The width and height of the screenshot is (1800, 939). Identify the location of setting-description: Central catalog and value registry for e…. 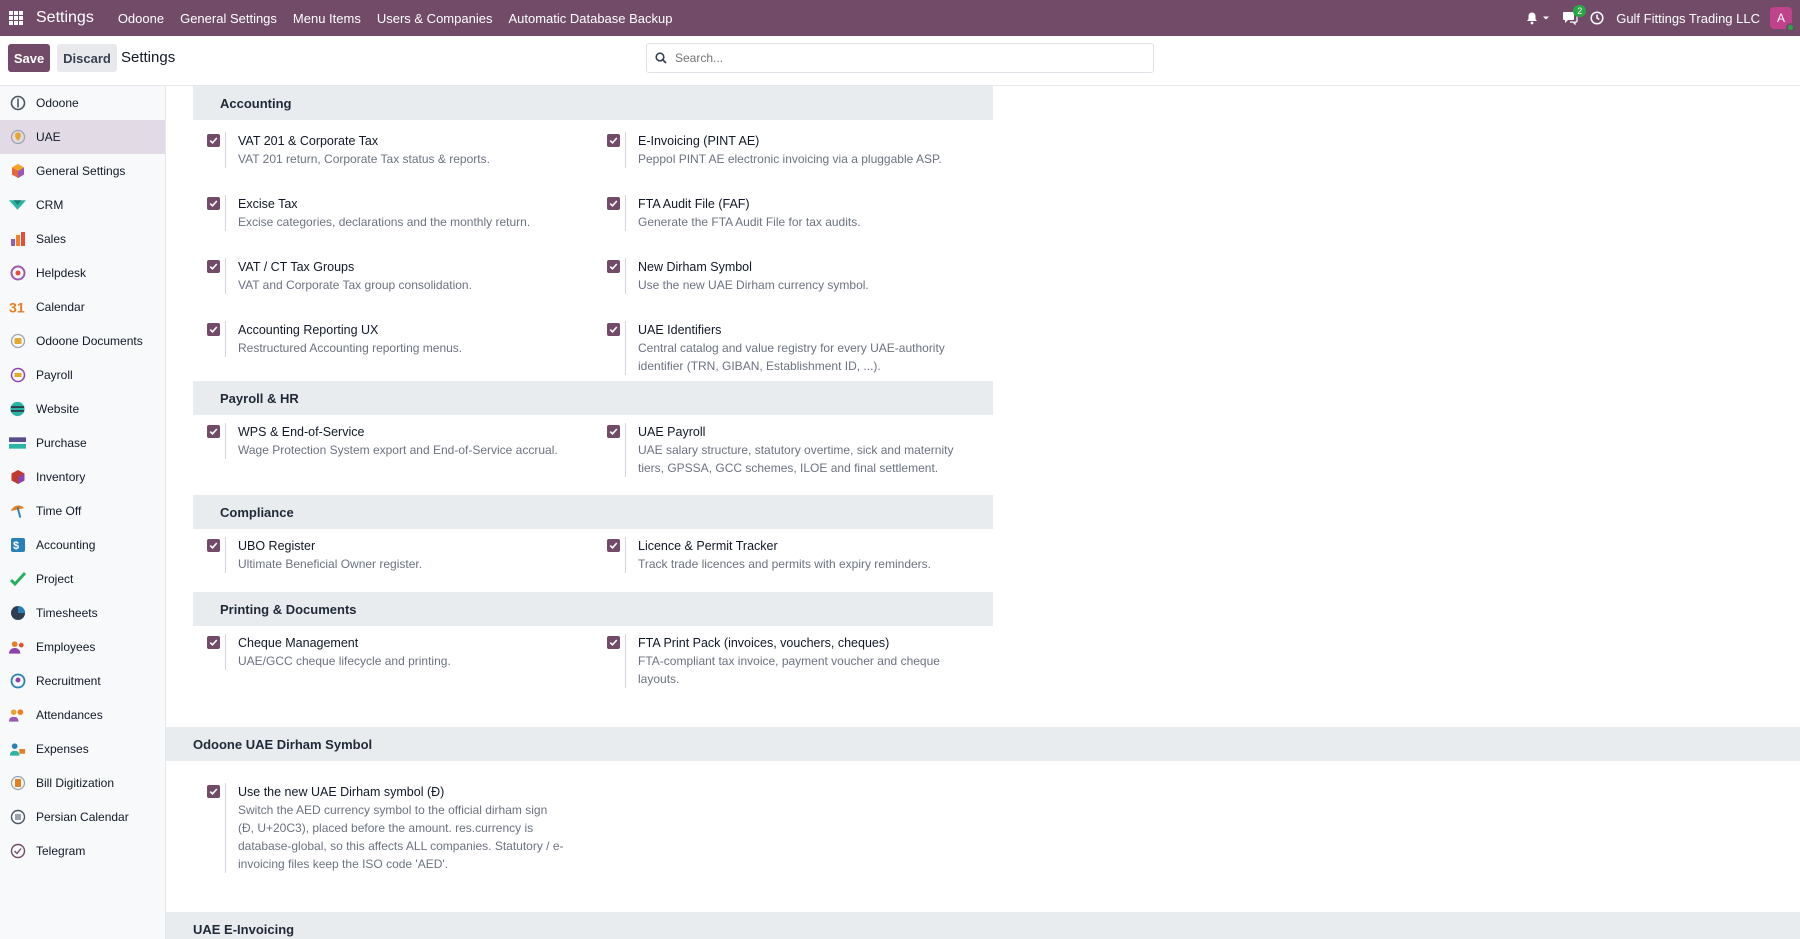
(791, 357).